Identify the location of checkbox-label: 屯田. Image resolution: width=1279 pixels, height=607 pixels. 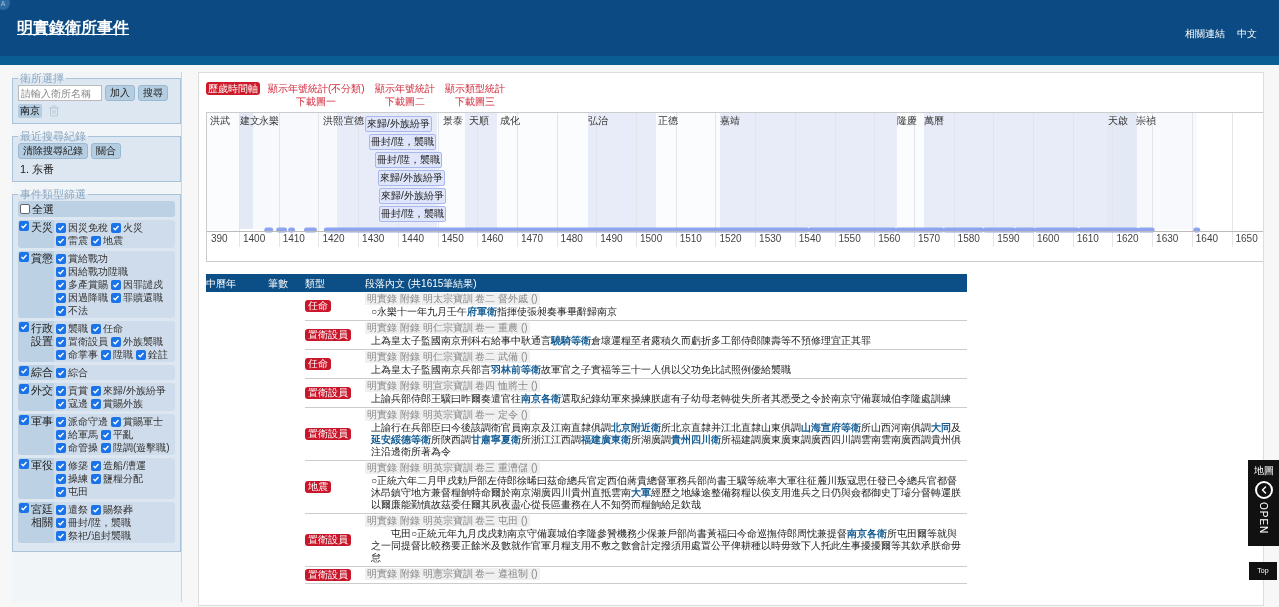
(78, 491).